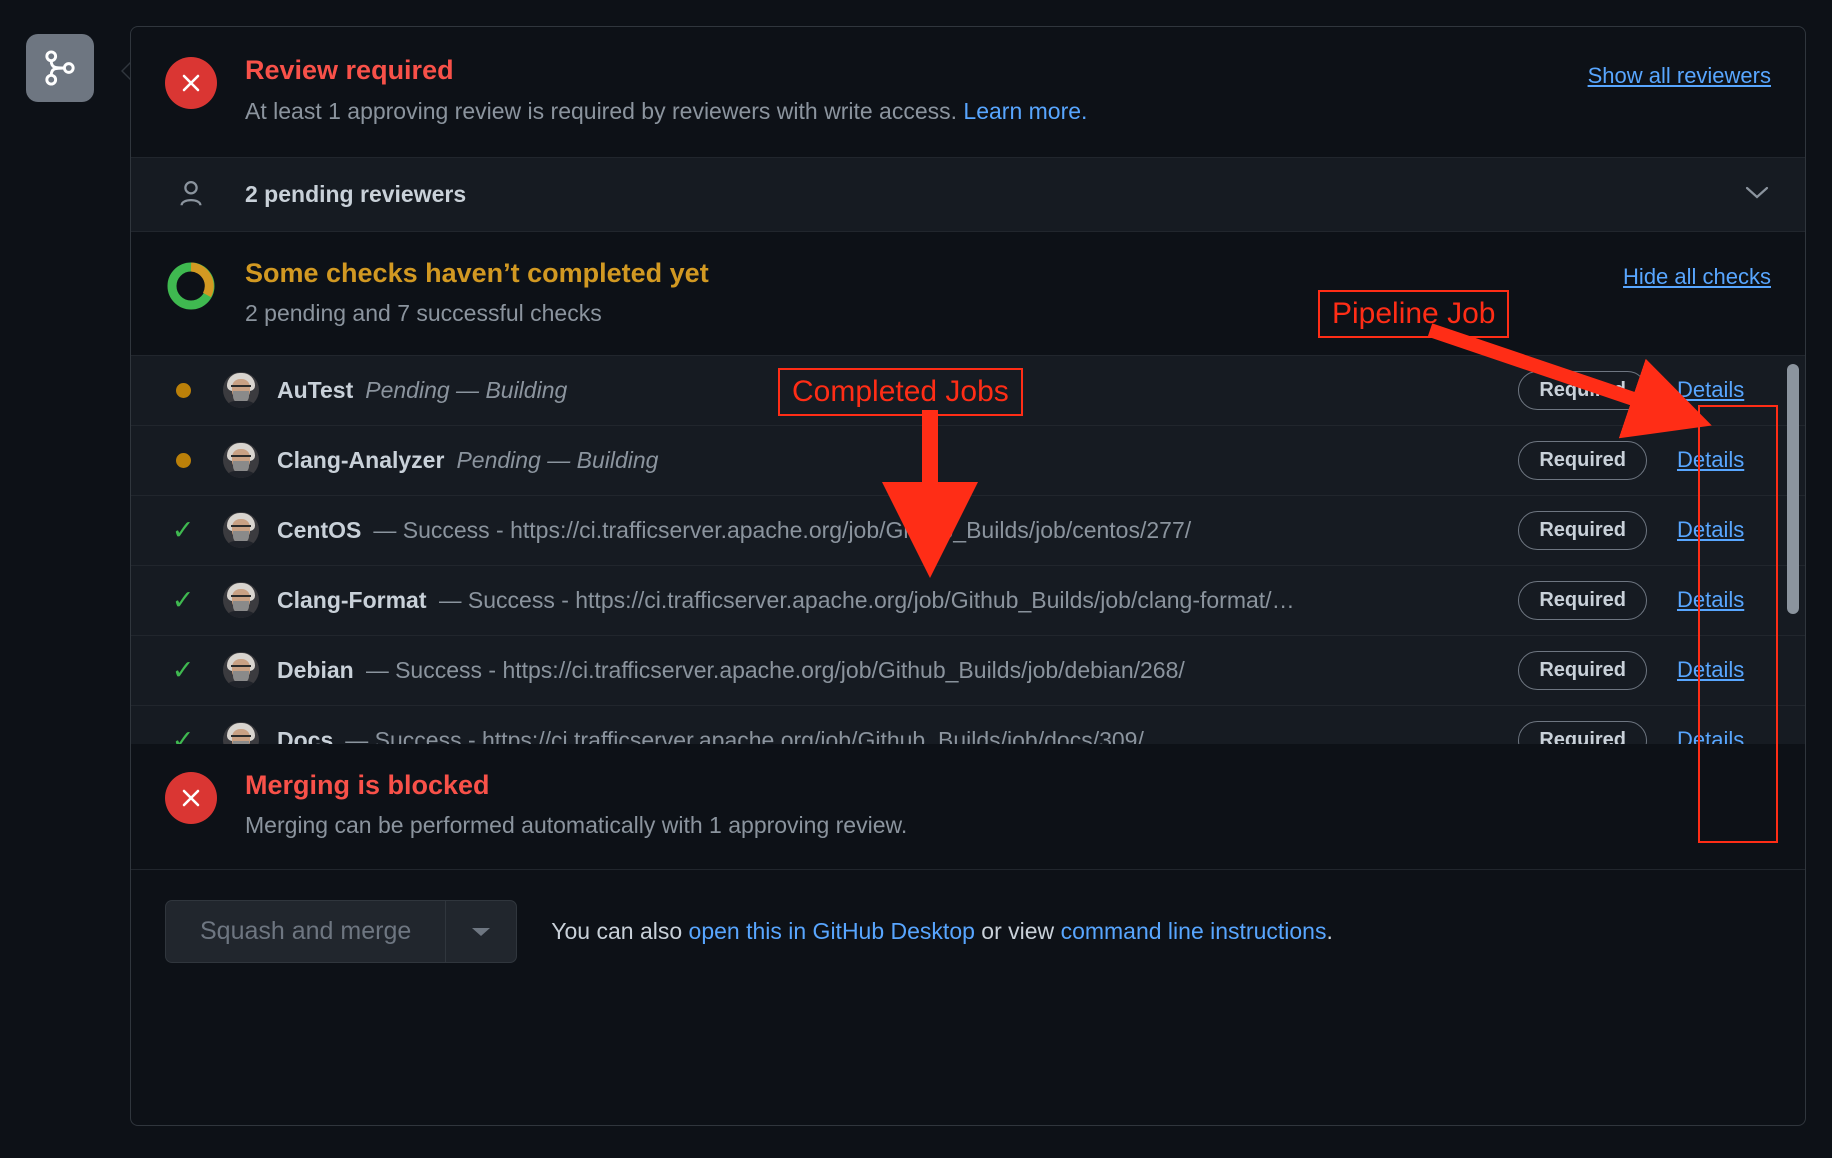  I want to click on pending-reviewers-label: 2 pending reviewers, so click(356, 193).